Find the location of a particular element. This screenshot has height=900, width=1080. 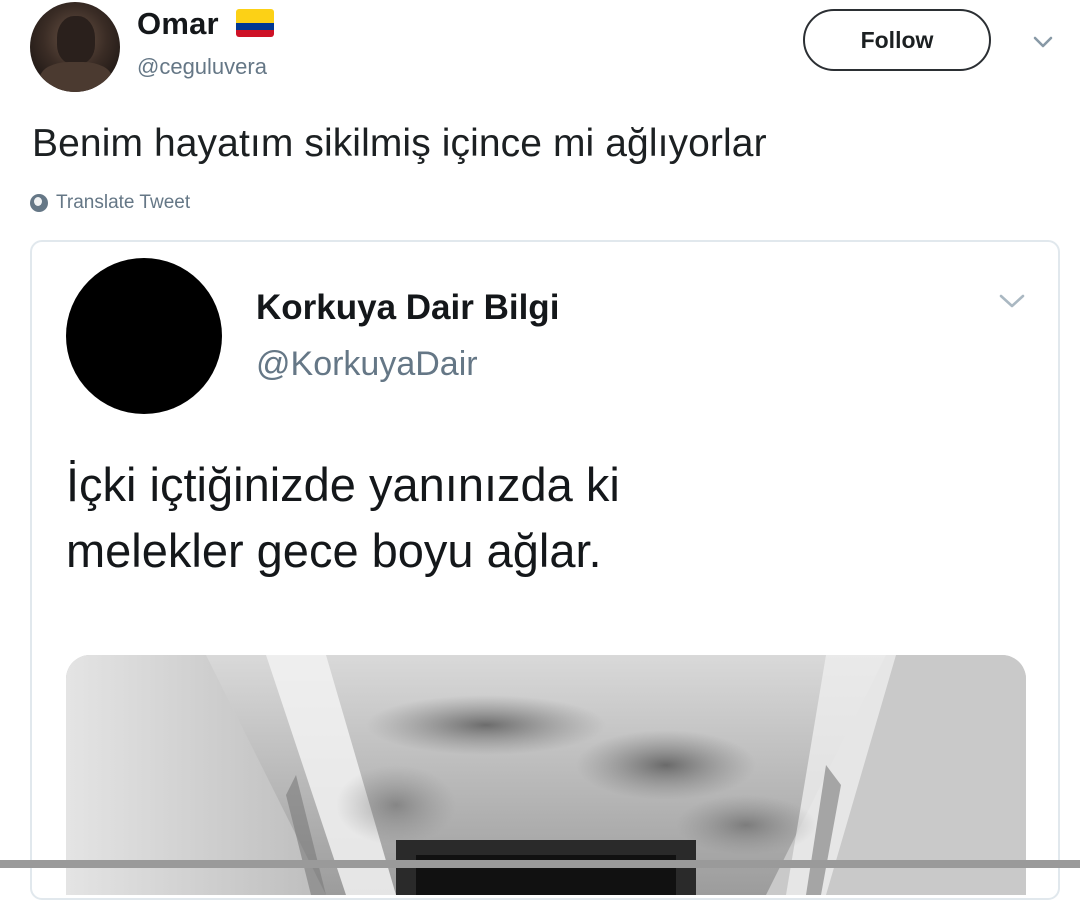

display-name: Omar is located at coordinates (178, 24).